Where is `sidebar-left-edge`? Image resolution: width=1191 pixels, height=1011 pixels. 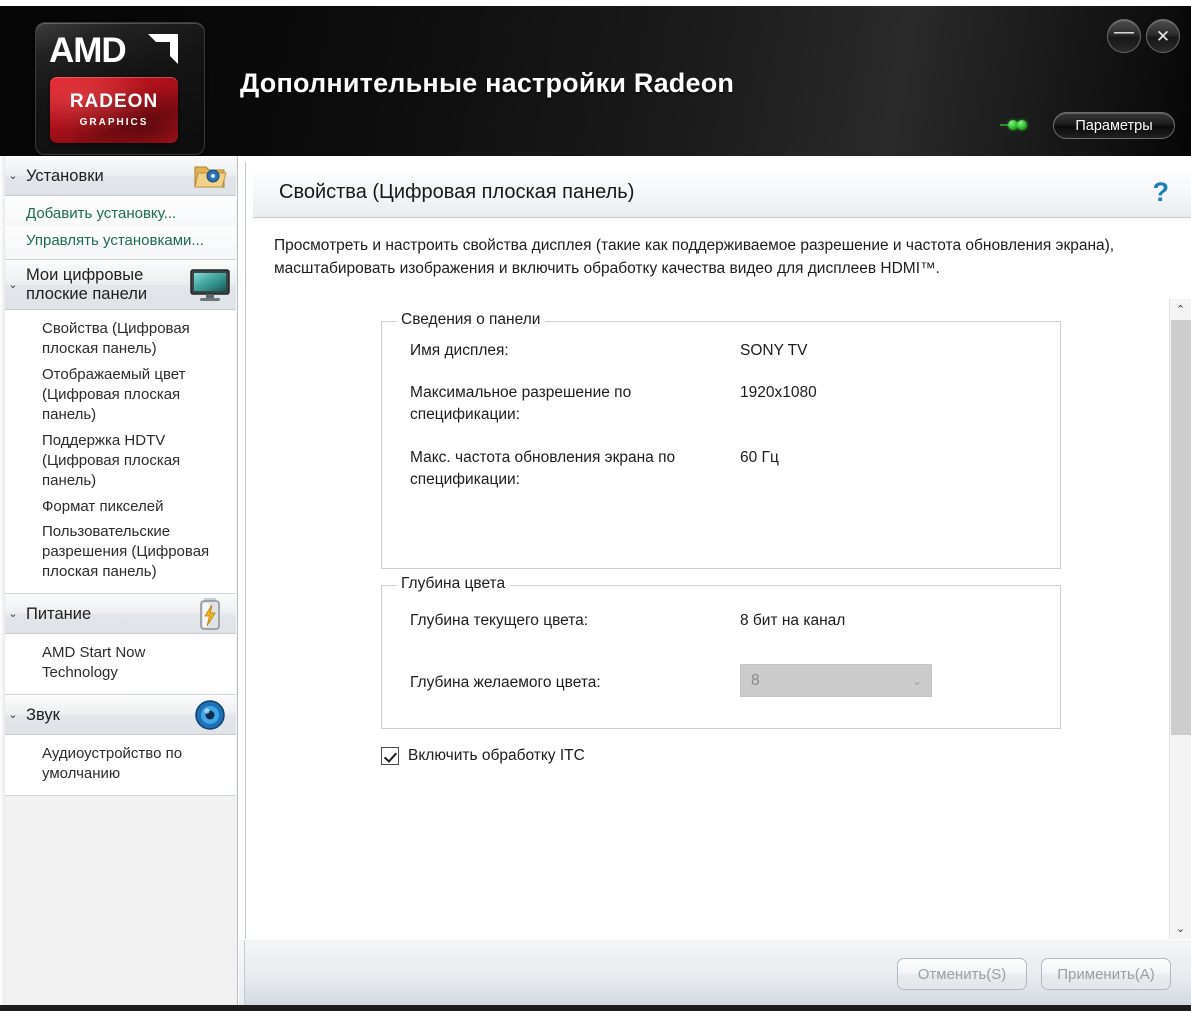 sidebar-left-edge is located at coordinates (2, 580).